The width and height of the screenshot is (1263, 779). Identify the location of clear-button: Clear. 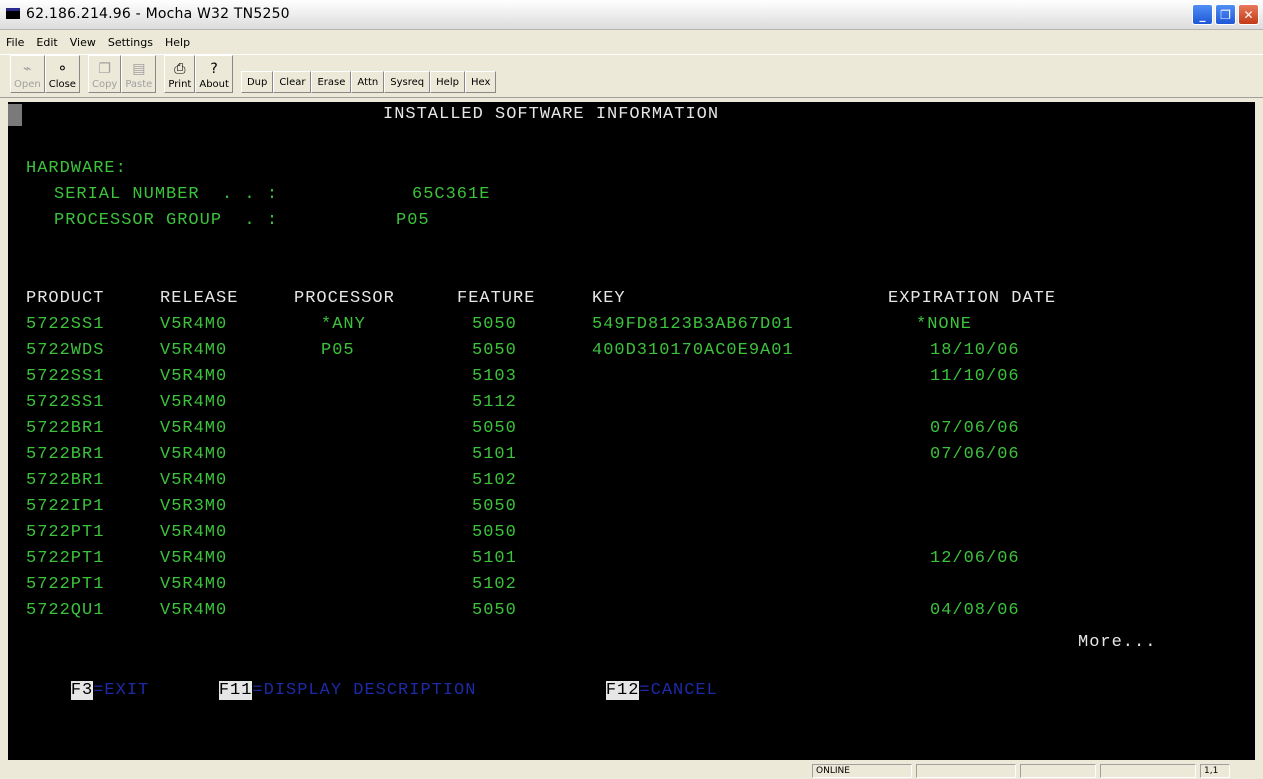
(292, 82).